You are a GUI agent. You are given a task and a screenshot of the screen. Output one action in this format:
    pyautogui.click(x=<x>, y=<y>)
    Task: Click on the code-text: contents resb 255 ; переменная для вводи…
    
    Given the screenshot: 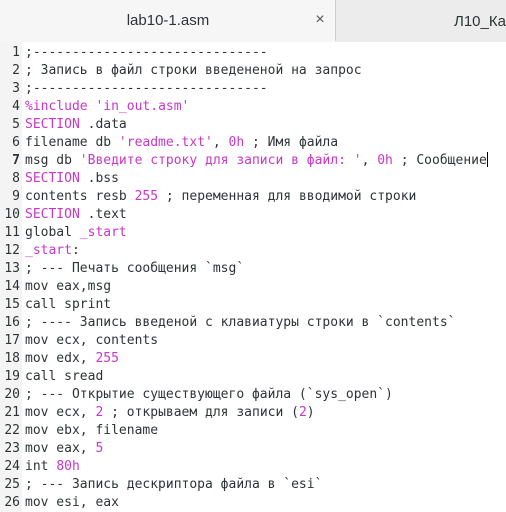 What is the action you would take?
    pyautogui.click(x=220, y=197)
    